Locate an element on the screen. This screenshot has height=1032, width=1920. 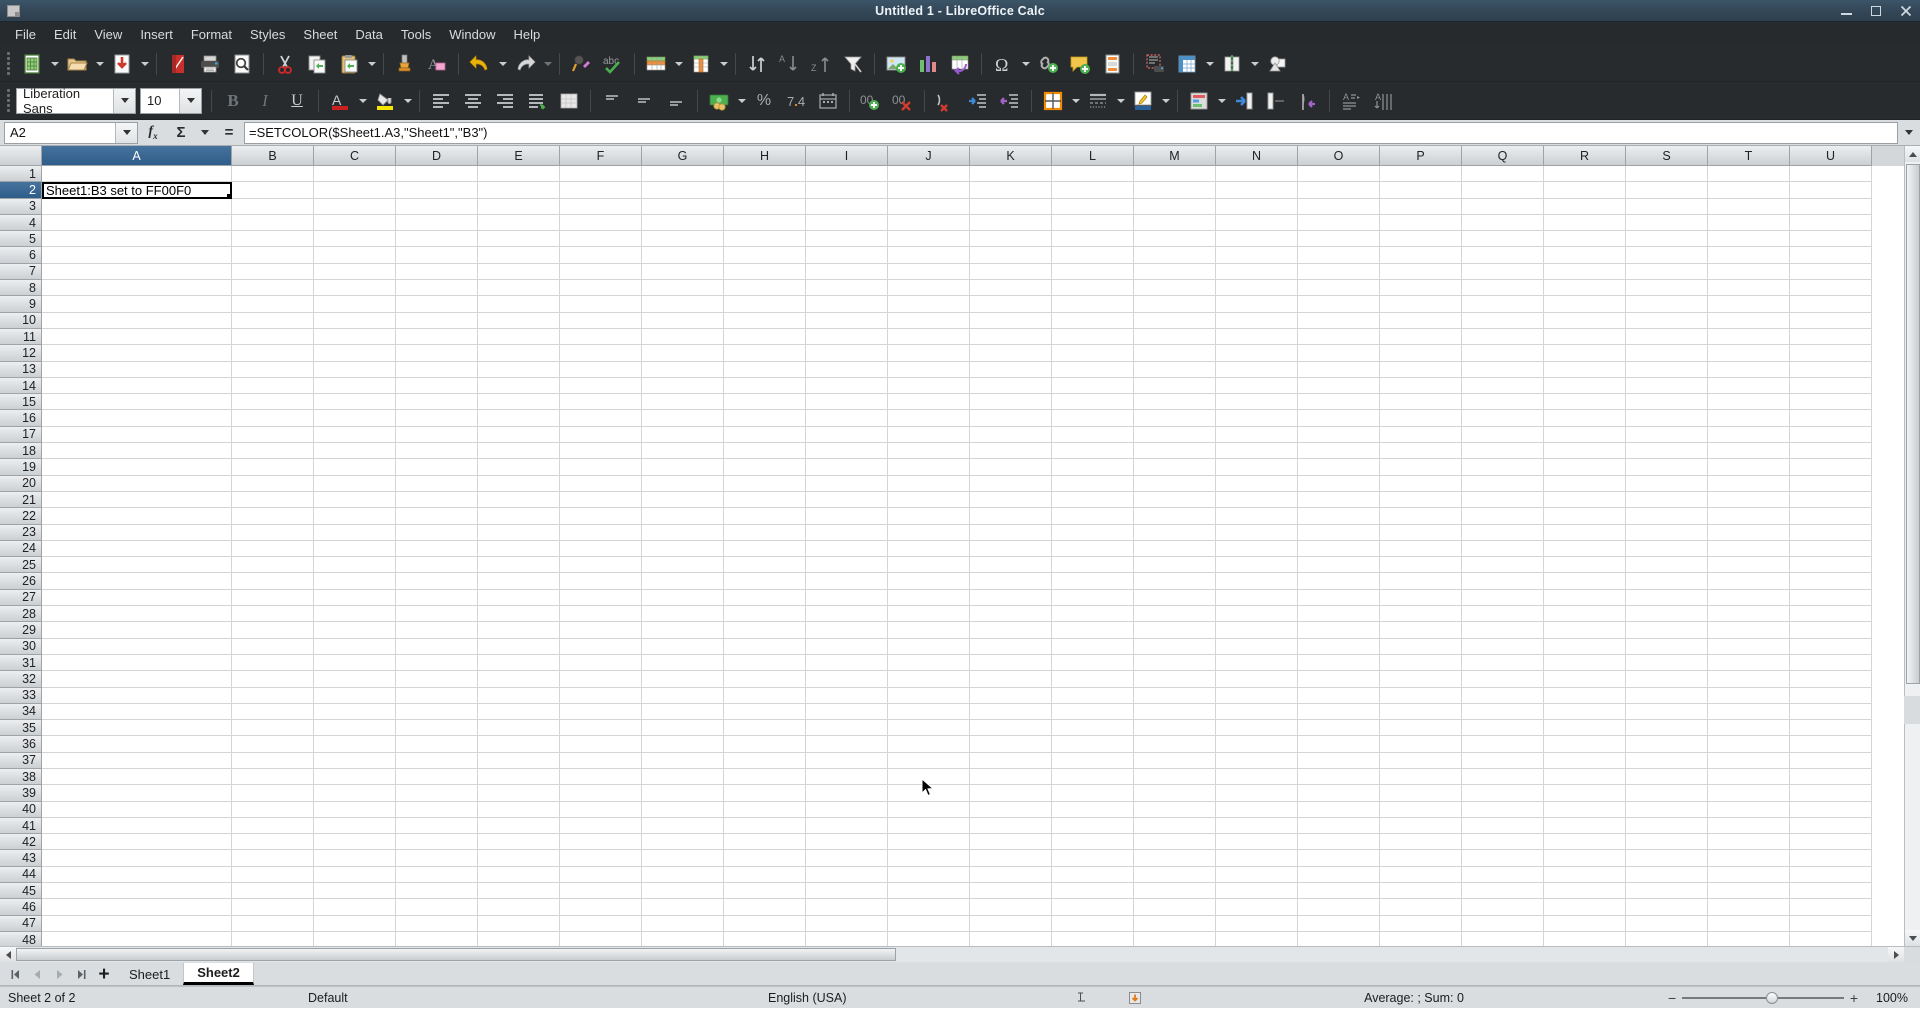
cell-I33 is located at coordinates (847, 695).